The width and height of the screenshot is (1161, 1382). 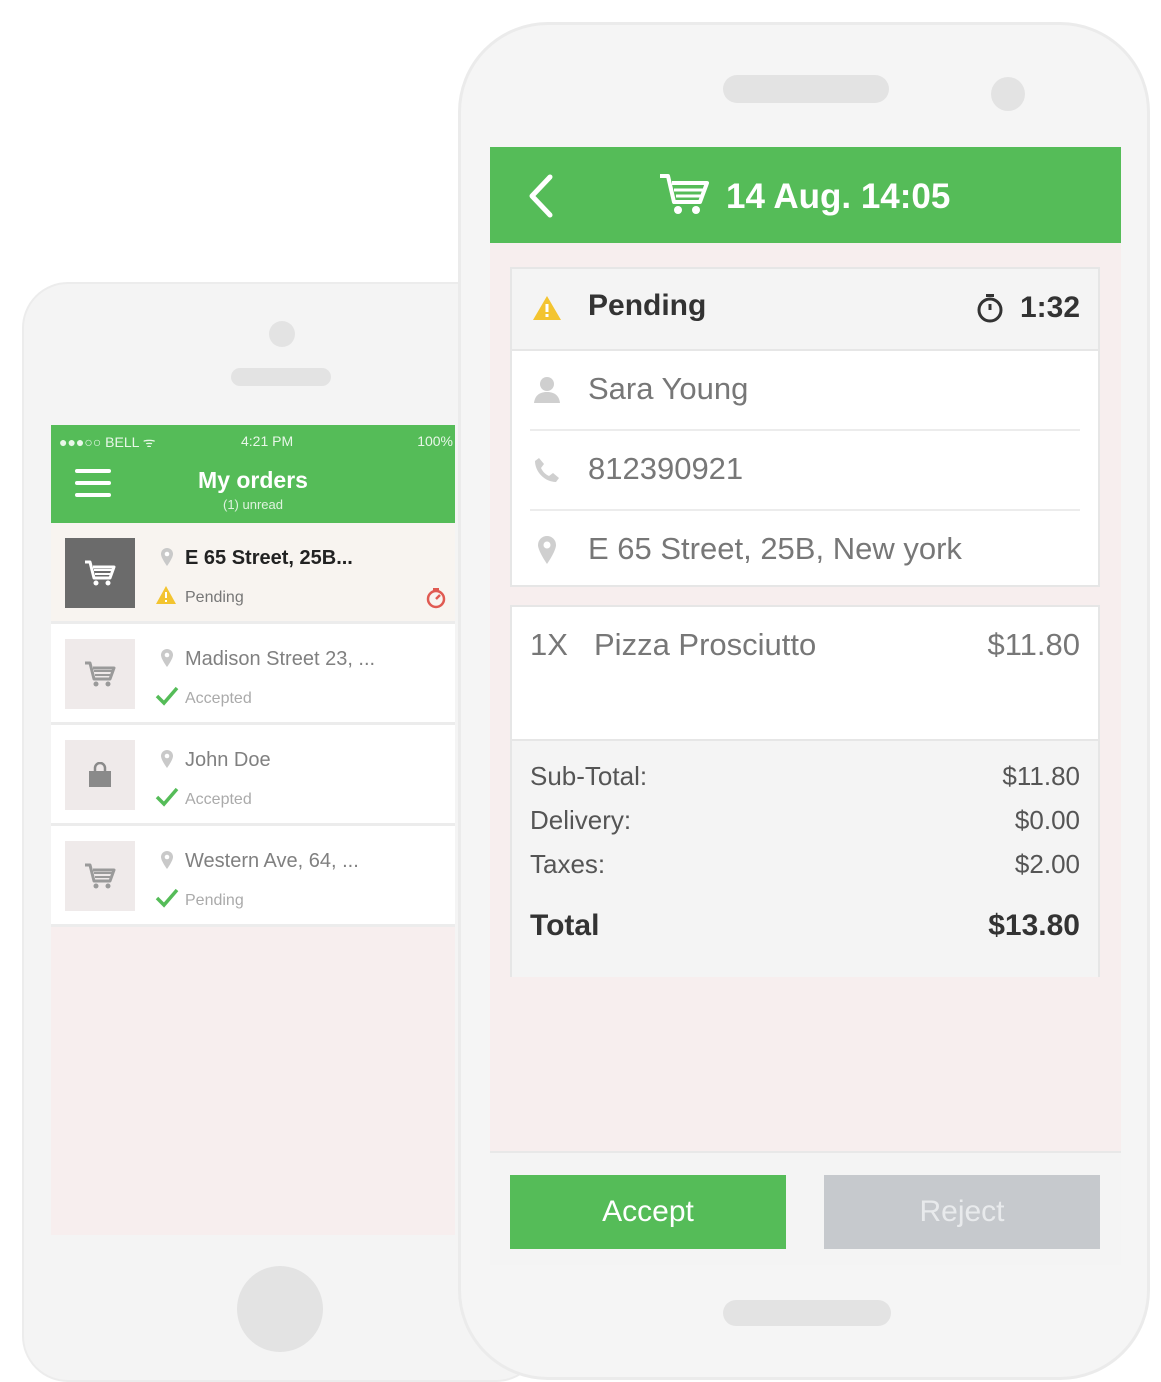 I want to click on timer-value: 1:32, so click(x=1049, y=307).